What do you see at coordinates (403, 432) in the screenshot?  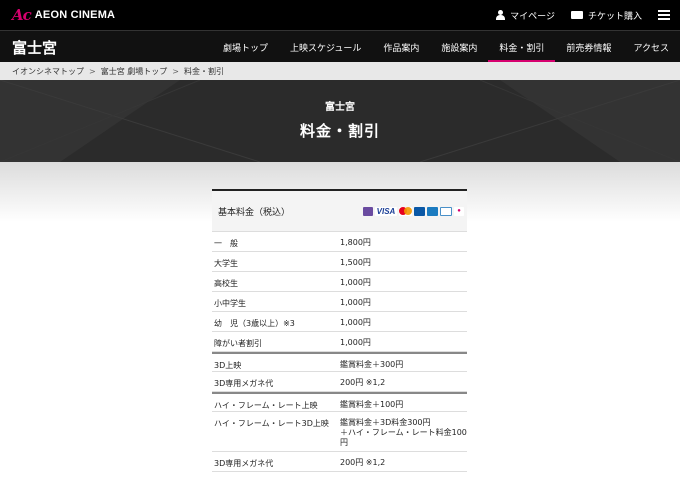 I see `price-value: 鑑賞料金＋3D料金300円 ＋ハイ・フレーム・レート料金100円` at bounding box center [403, 432].